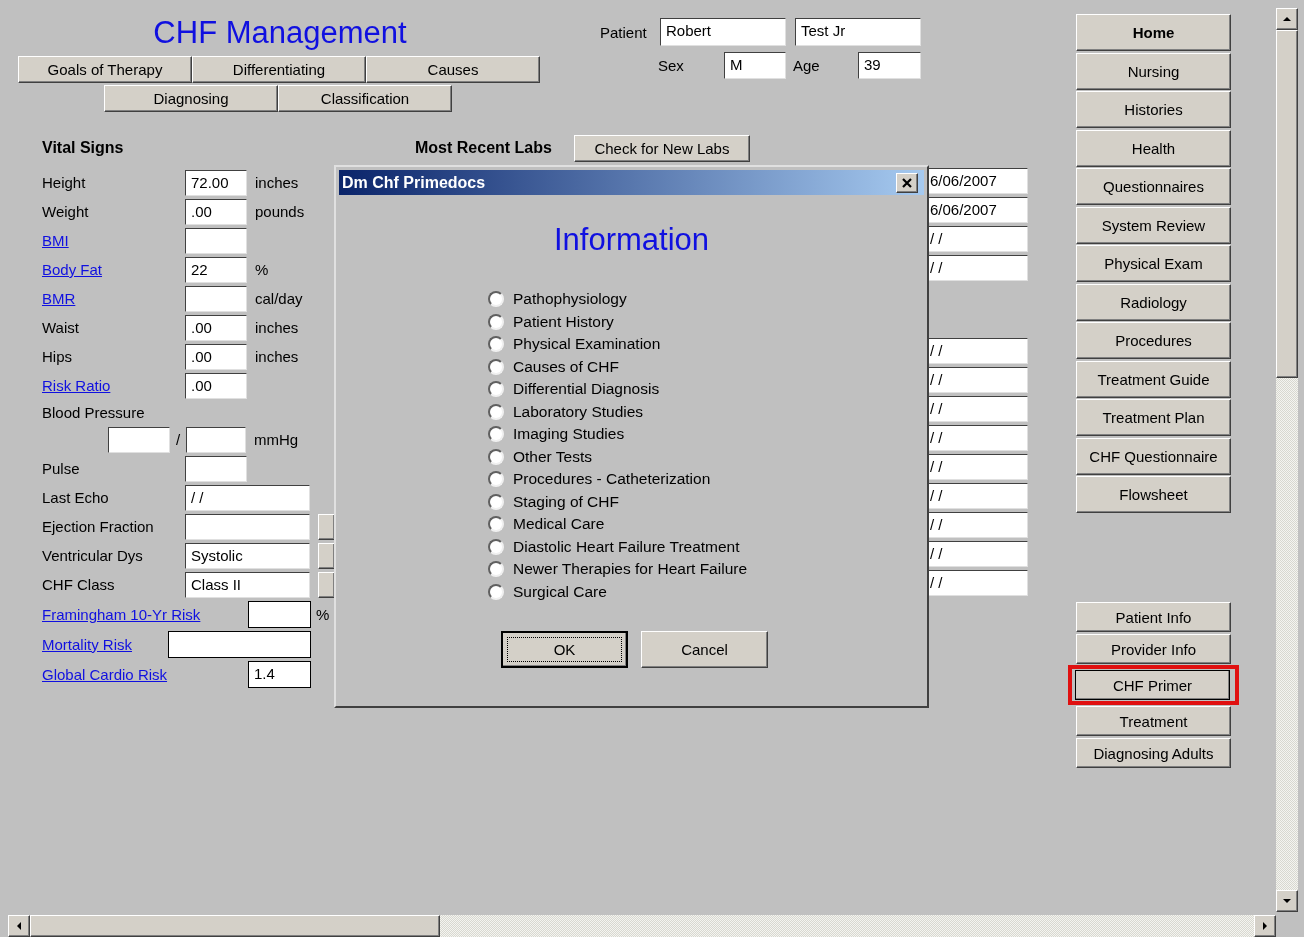 The image size is (1304, 937). Describe the element at coordinates (563, 321) in the screenshot. I see `option-label: Patient History` at that location.